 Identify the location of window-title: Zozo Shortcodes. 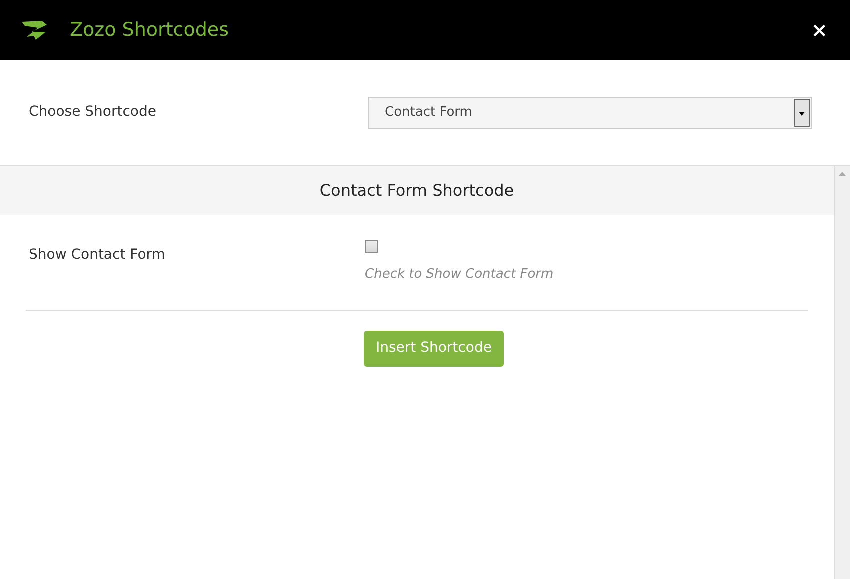
(149, 30).